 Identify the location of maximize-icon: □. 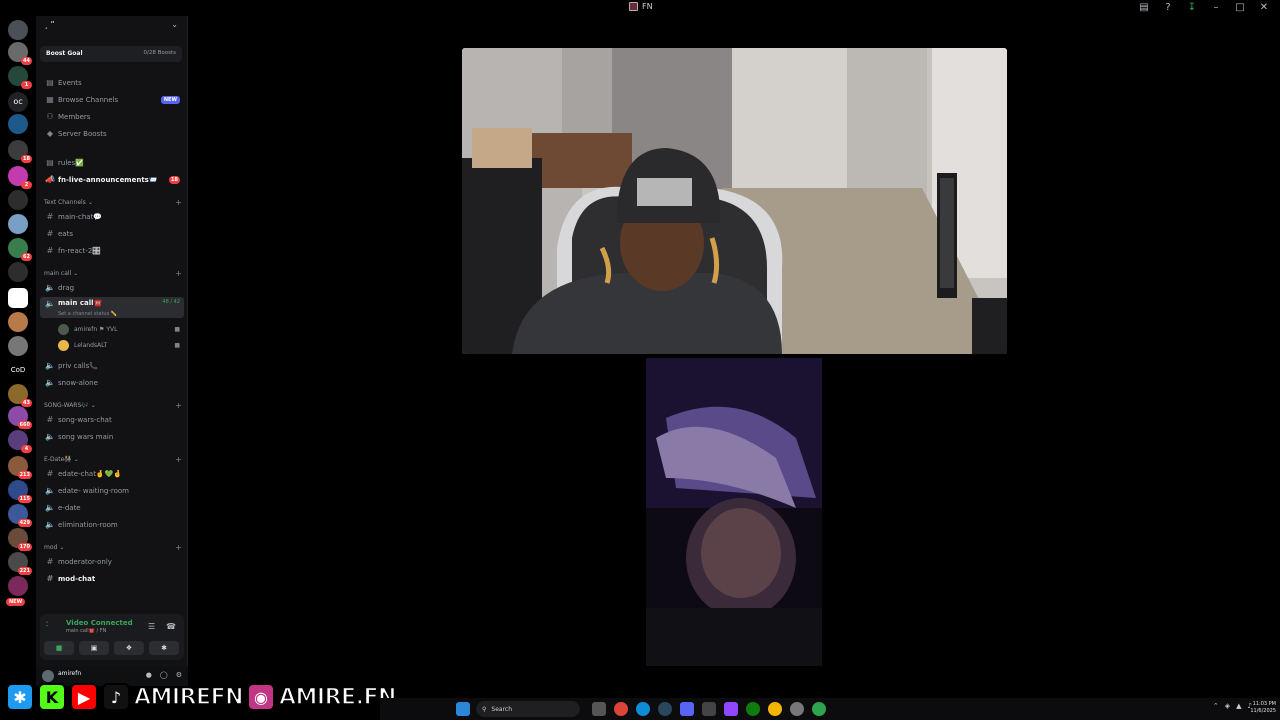
(1240, 8).